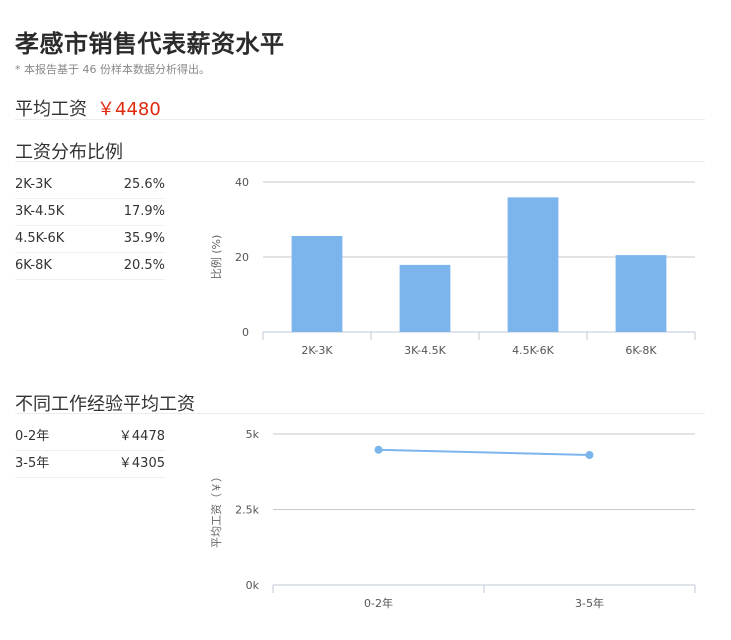 The width and height of the screenshot is (731, 640). Describe the element at coordinates (32, 463) in the screenshot. I see `years-cell: 3-5年` at that location.